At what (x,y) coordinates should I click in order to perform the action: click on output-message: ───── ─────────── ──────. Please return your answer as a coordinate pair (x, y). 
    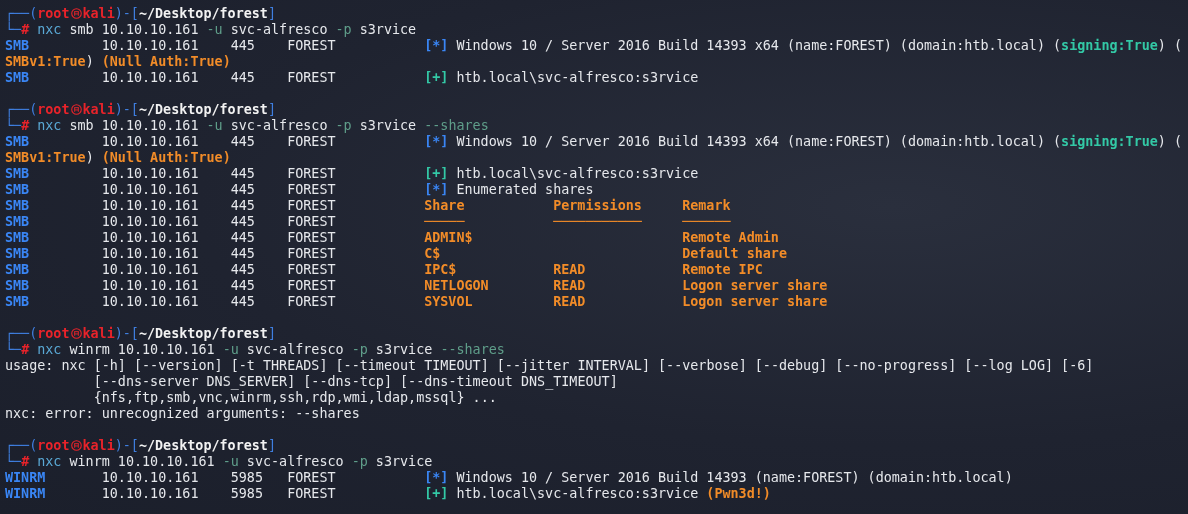
    Looking at the image, I should click on (577, 222).